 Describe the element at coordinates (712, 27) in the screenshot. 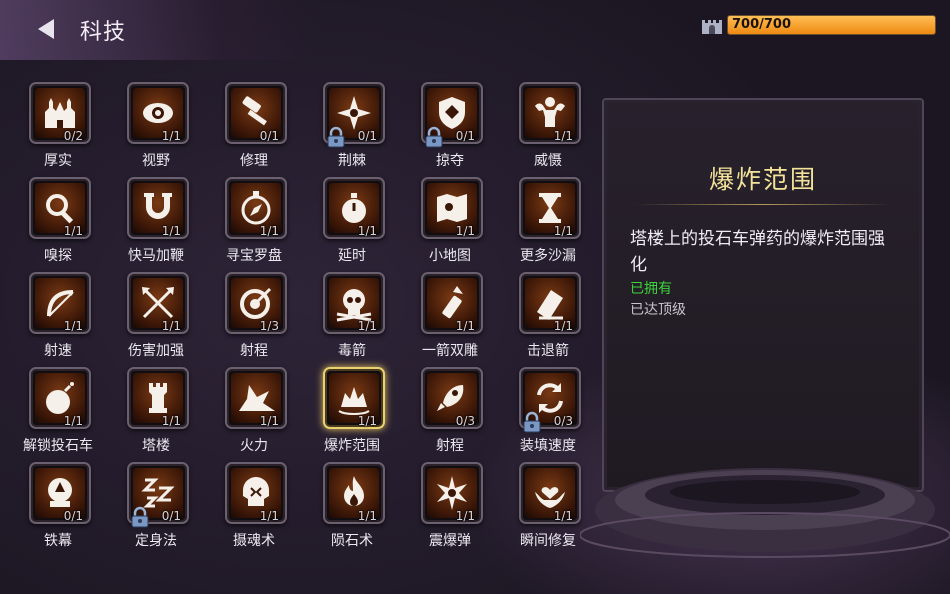

I see `castle-health-icon` at that location.